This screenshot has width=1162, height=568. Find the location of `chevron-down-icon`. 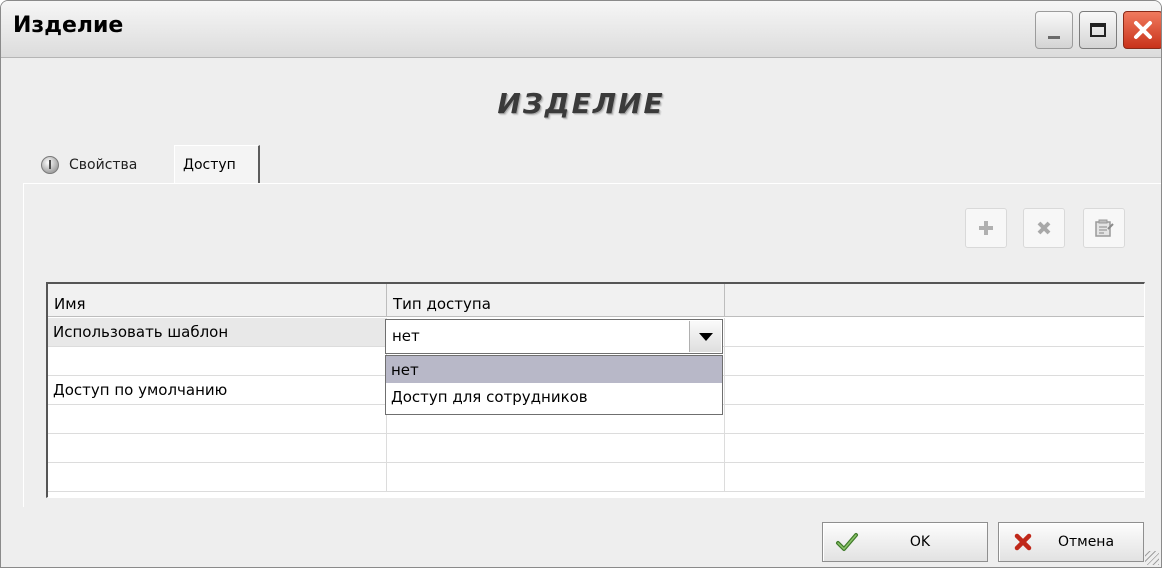

chevron-down-icon is located at coordinates (705, 336).